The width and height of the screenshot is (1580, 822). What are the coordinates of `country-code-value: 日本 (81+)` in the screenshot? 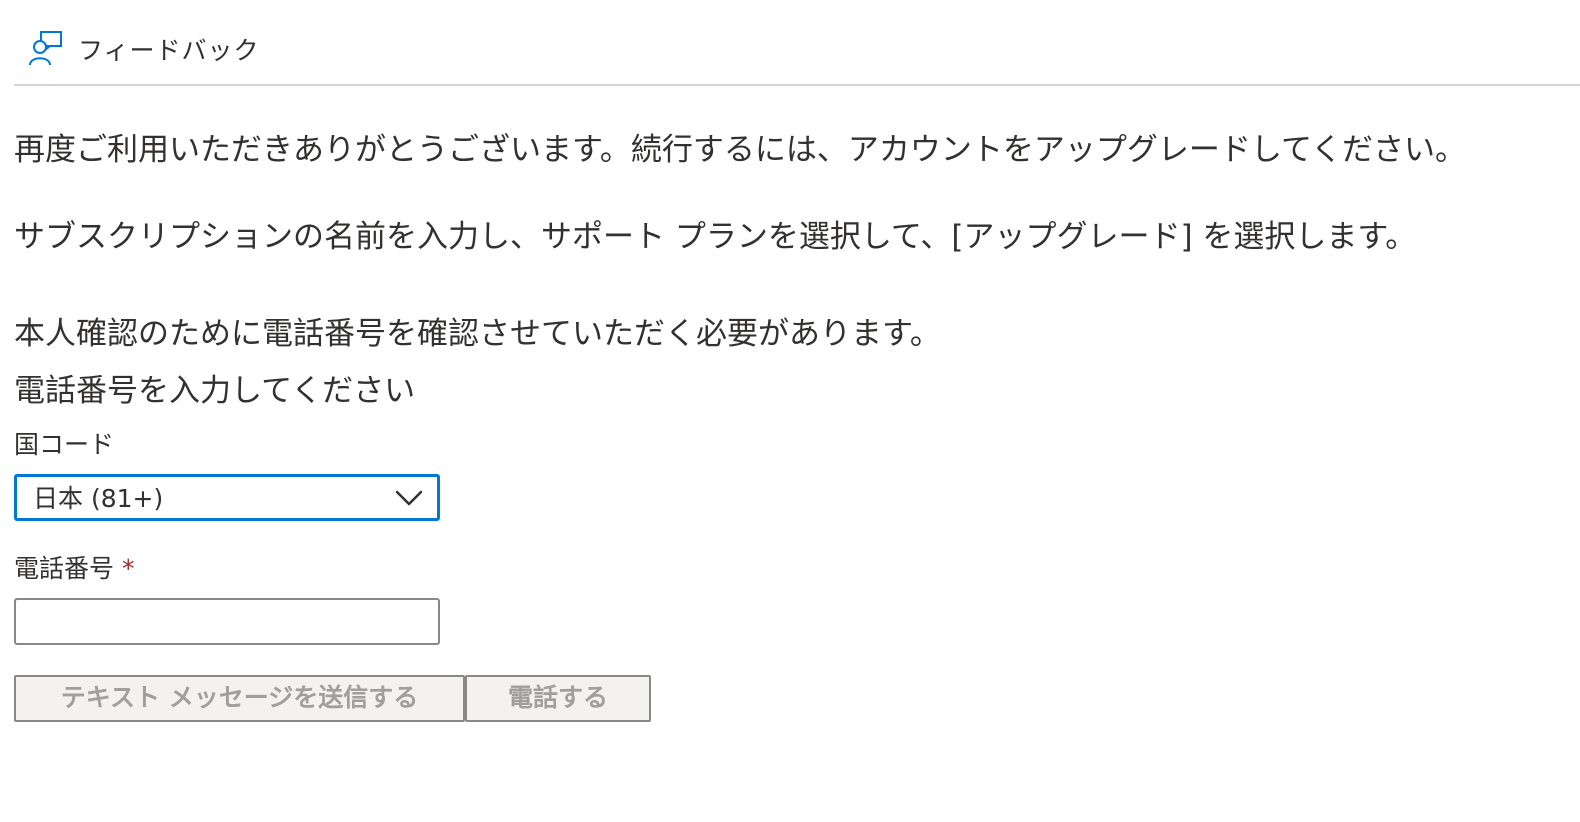 It's located at (98, 498).